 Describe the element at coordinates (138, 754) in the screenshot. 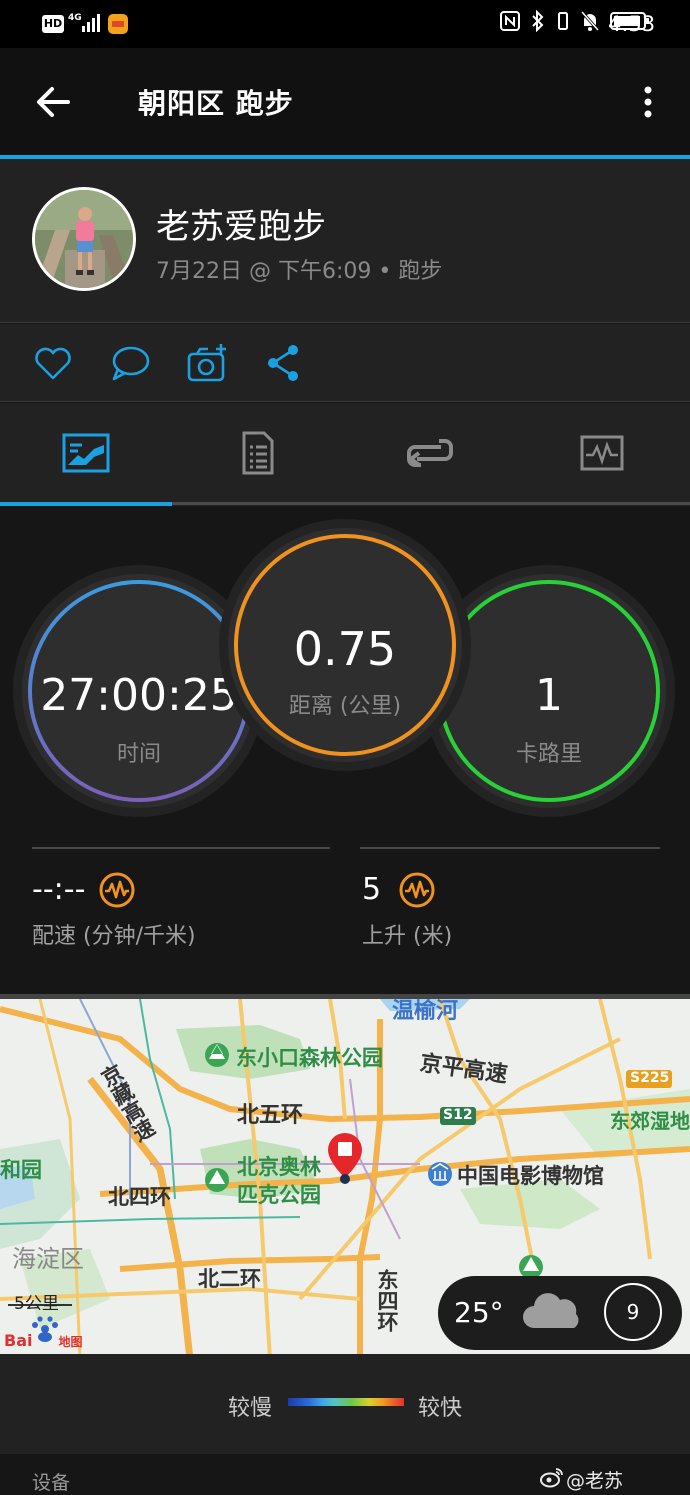

I see `time-label: 时间` at that location.